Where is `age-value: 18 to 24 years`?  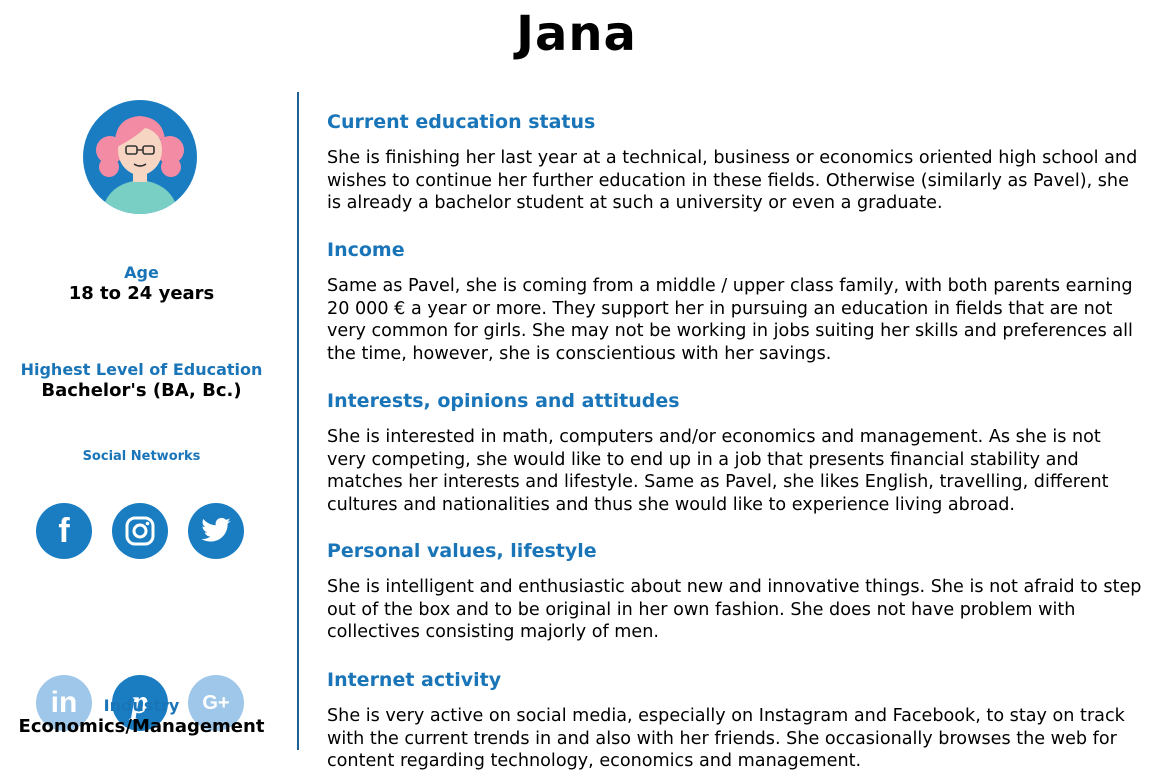
age-value: 18 to 24 years is located at coordinates (141, 293).